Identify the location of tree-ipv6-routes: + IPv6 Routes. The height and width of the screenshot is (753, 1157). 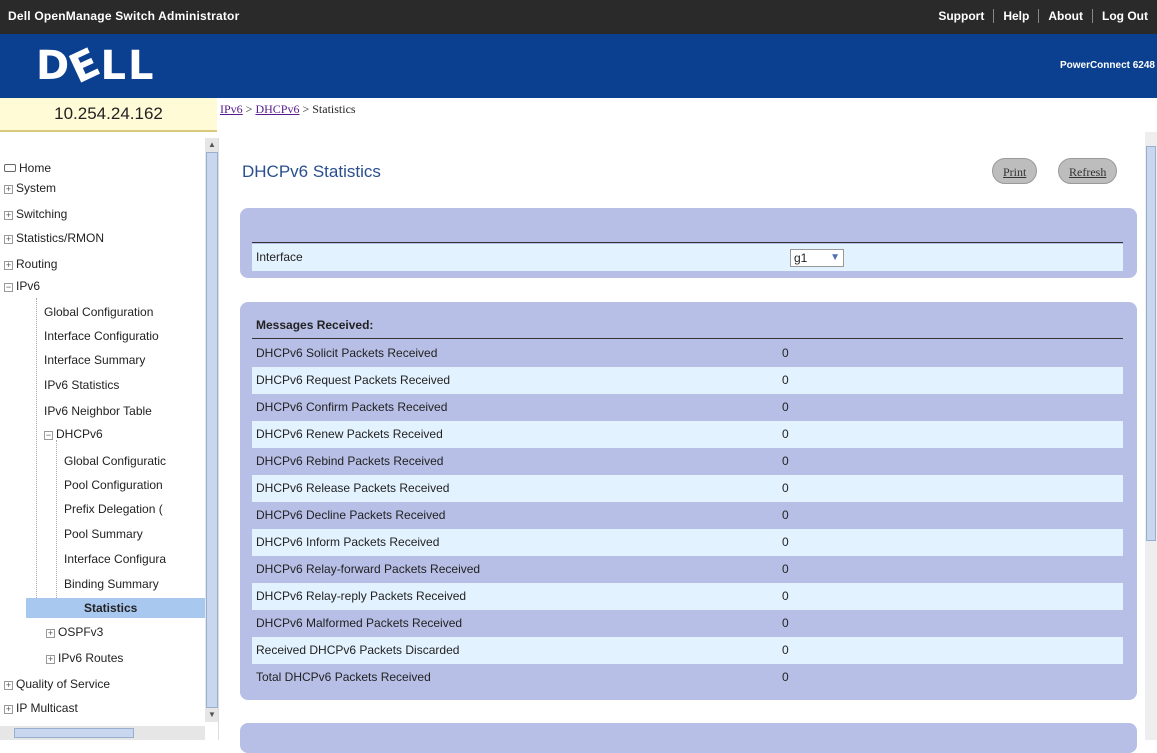
(84, 658).